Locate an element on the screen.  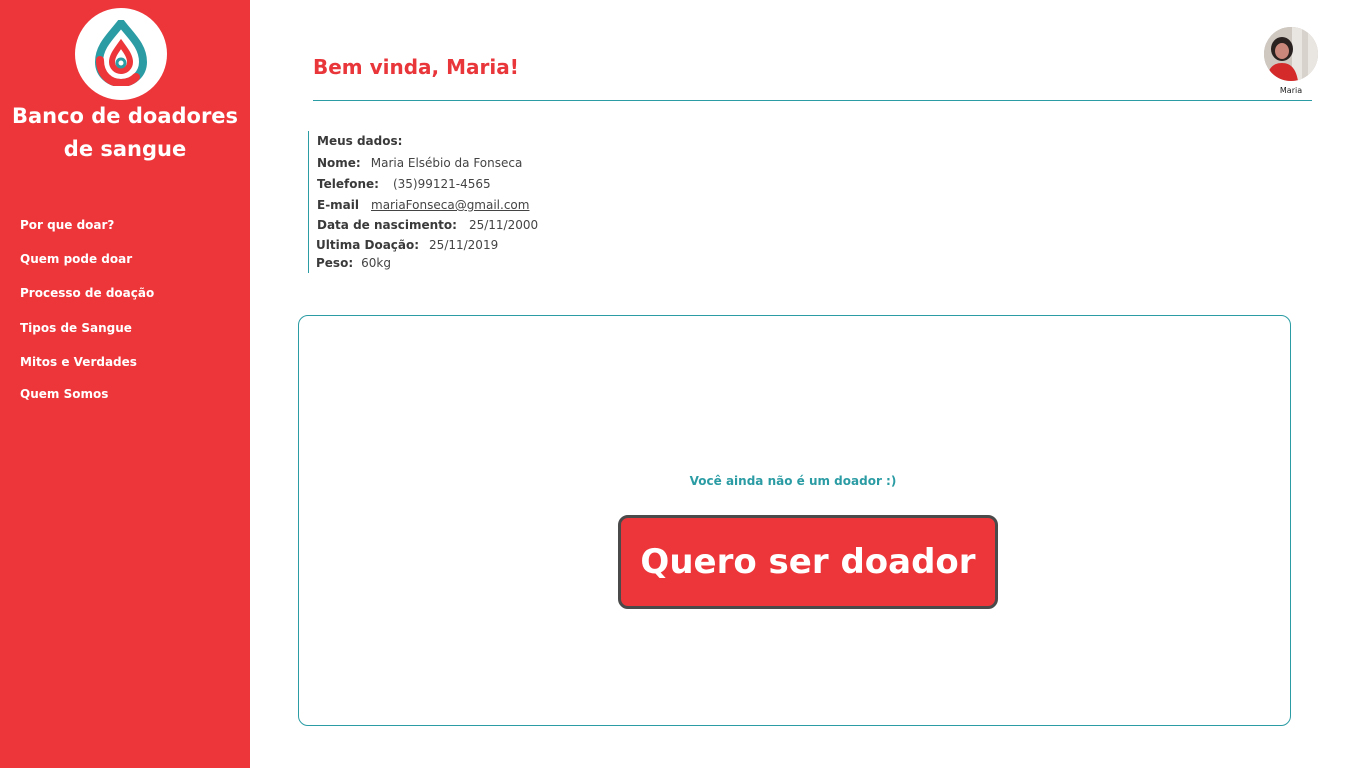
profile-label-birthdate: Data de nascimento: is located at coordinates (387, 225).